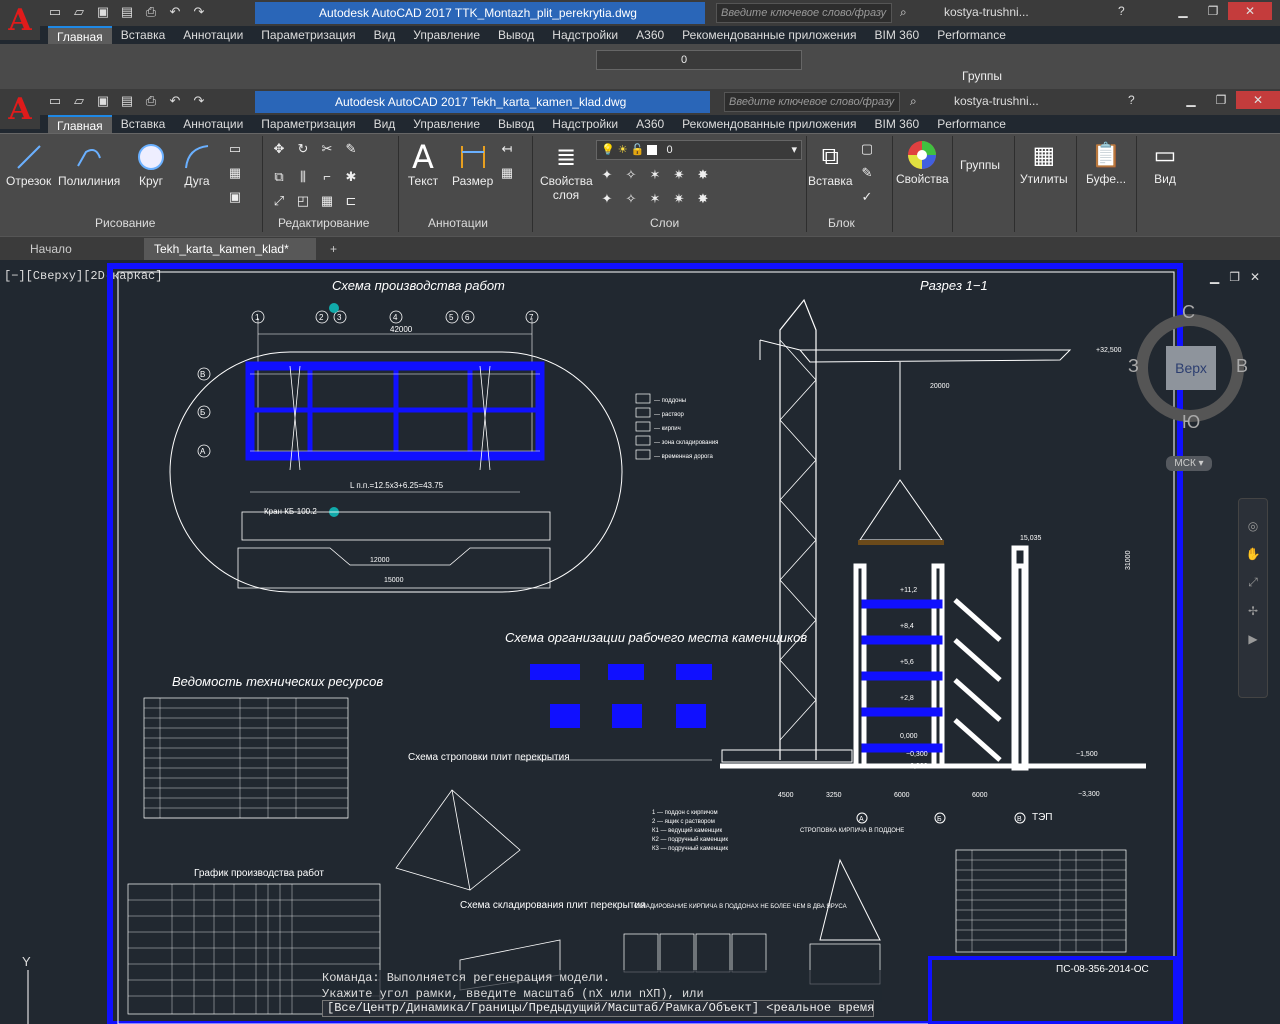  What do you see at coordinates (303, 177) in the screenshot?
I see `mirror-icon: ⫼` at bounding box center [303, 177].